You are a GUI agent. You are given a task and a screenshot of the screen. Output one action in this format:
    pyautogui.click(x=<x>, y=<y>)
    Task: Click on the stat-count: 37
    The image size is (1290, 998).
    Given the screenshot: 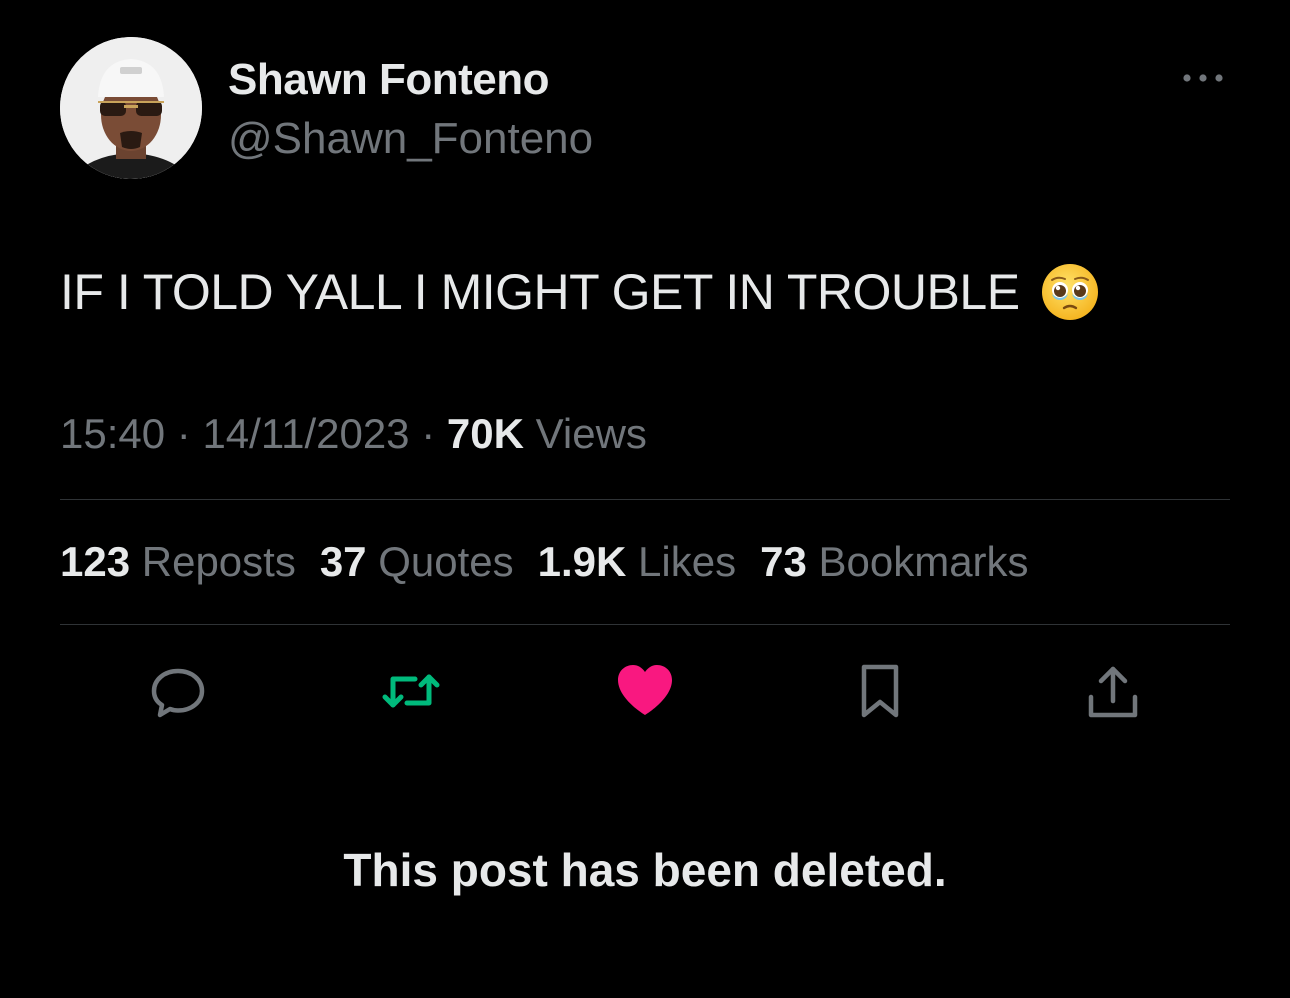 What is the action you would take?
    pyautogui.click(x=343, y=561)
    